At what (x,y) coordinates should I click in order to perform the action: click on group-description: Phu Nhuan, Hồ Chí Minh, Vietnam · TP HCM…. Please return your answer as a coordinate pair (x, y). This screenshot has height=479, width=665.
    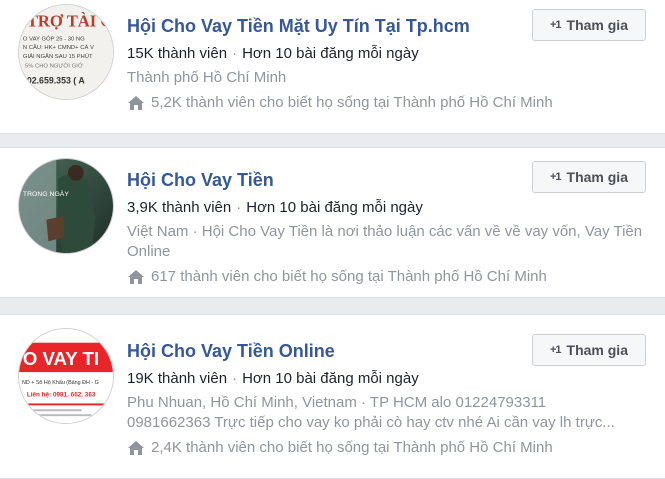
    Looking at the image, I should click on (387, 413).